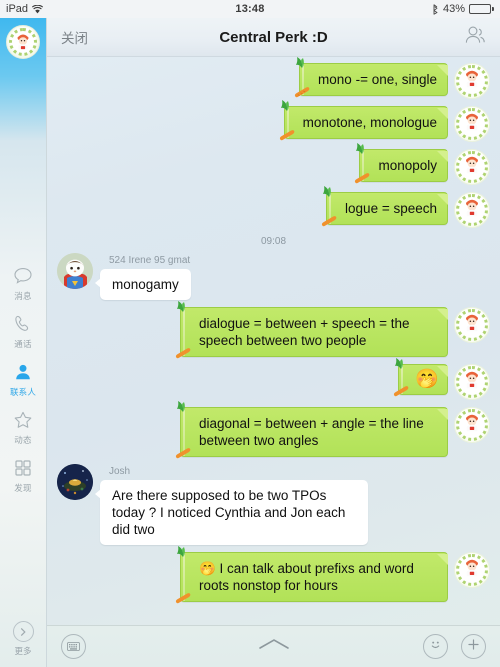 This screenshot has height=667, width=500. Describe the element at coordinates (73, 646) in the screenshot. I see `keyboard-button` at that location.